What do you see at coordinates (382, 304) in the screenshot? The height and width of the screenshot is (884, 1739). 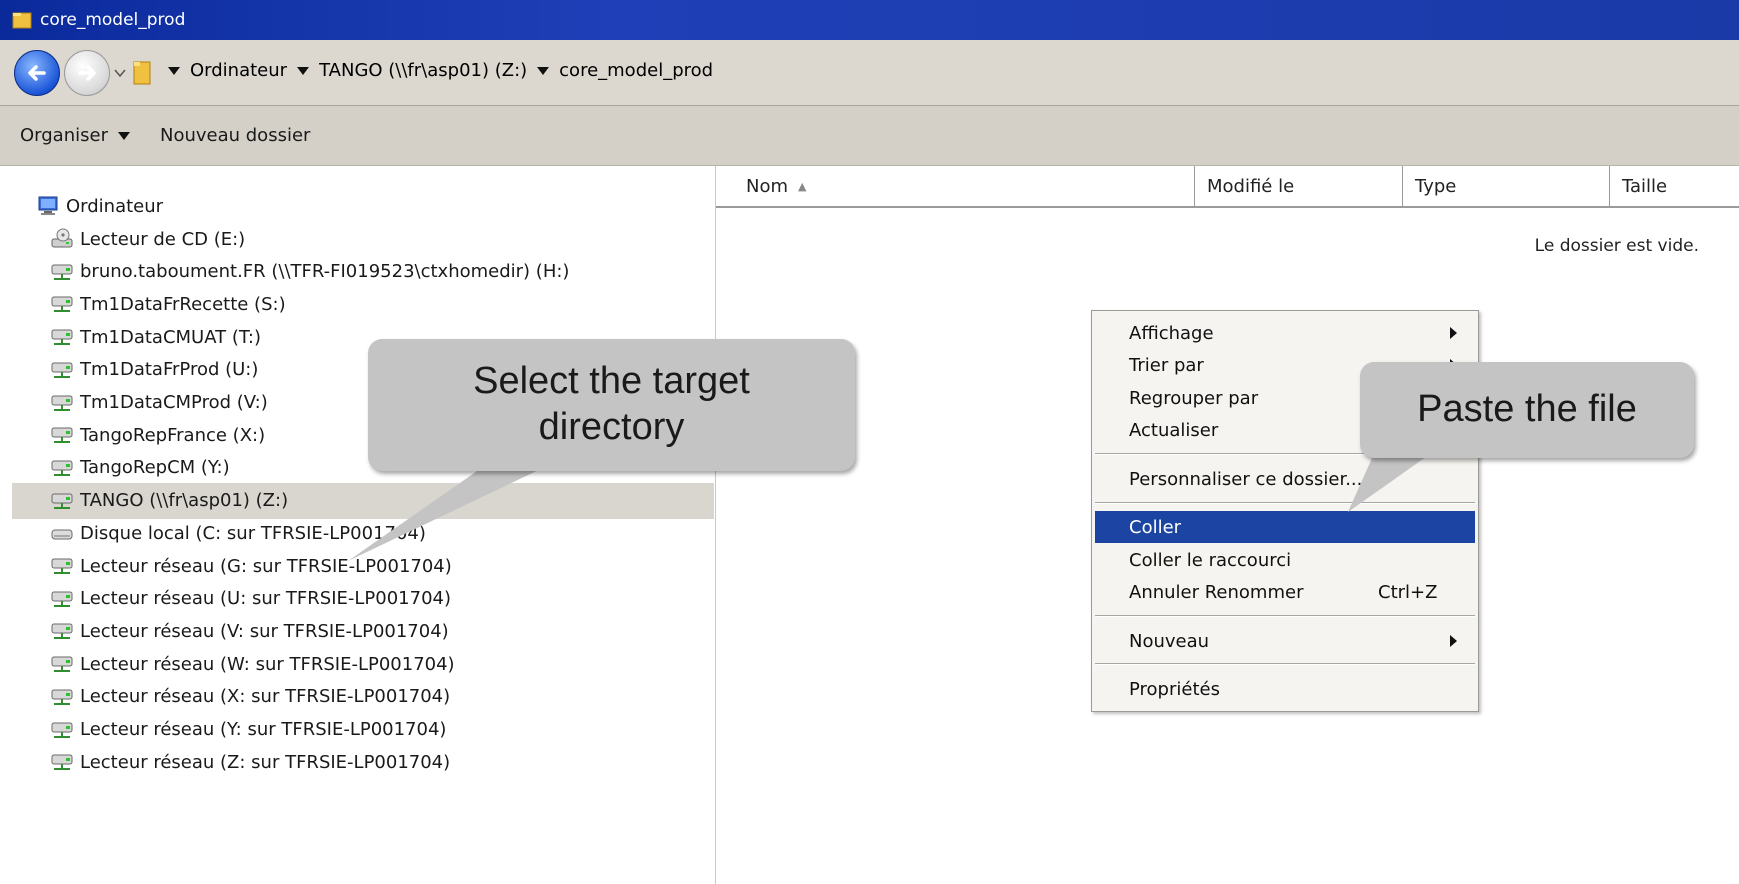 I see `tree-item: Tm1DataFrRecette (S:)` at bounding box center [382, 304].